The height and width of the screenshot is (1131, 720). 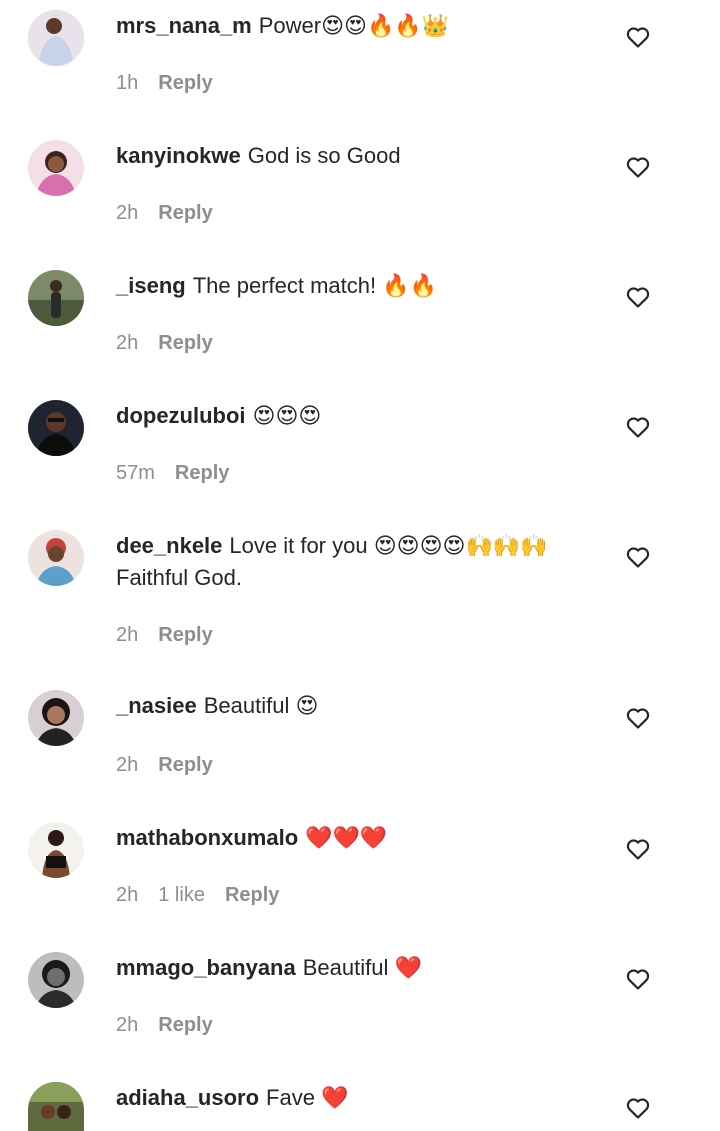 I want to click on comment-text: mmago_banyana Beautiful ❤️, so click(x=356, y=968).